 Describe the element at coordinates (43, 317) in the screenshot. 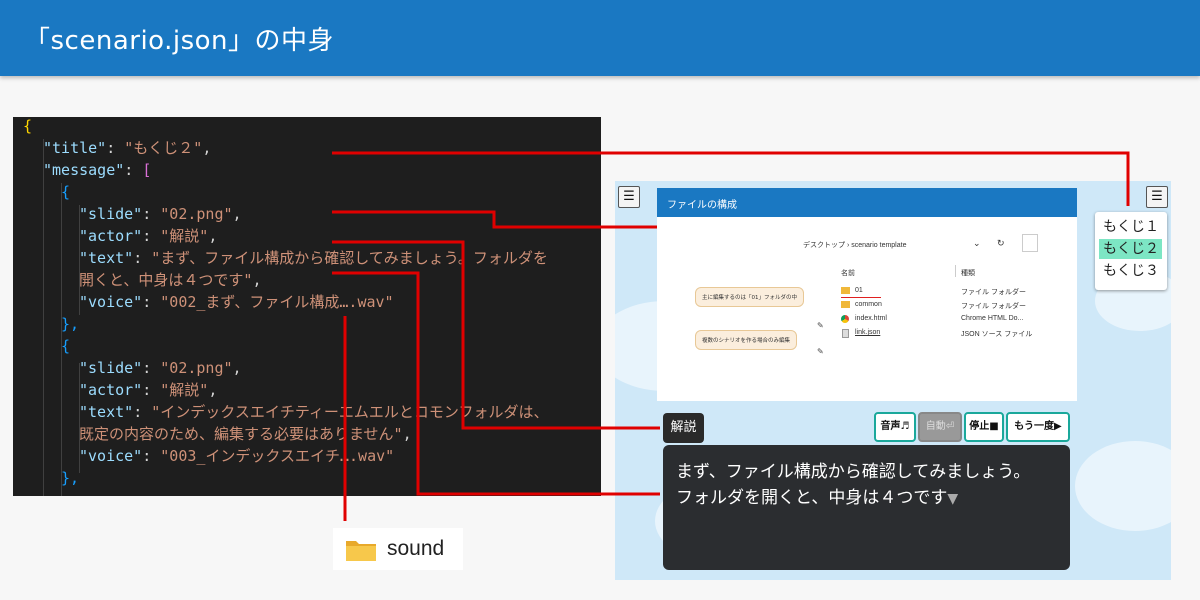

I see `indent-guide` at that location.